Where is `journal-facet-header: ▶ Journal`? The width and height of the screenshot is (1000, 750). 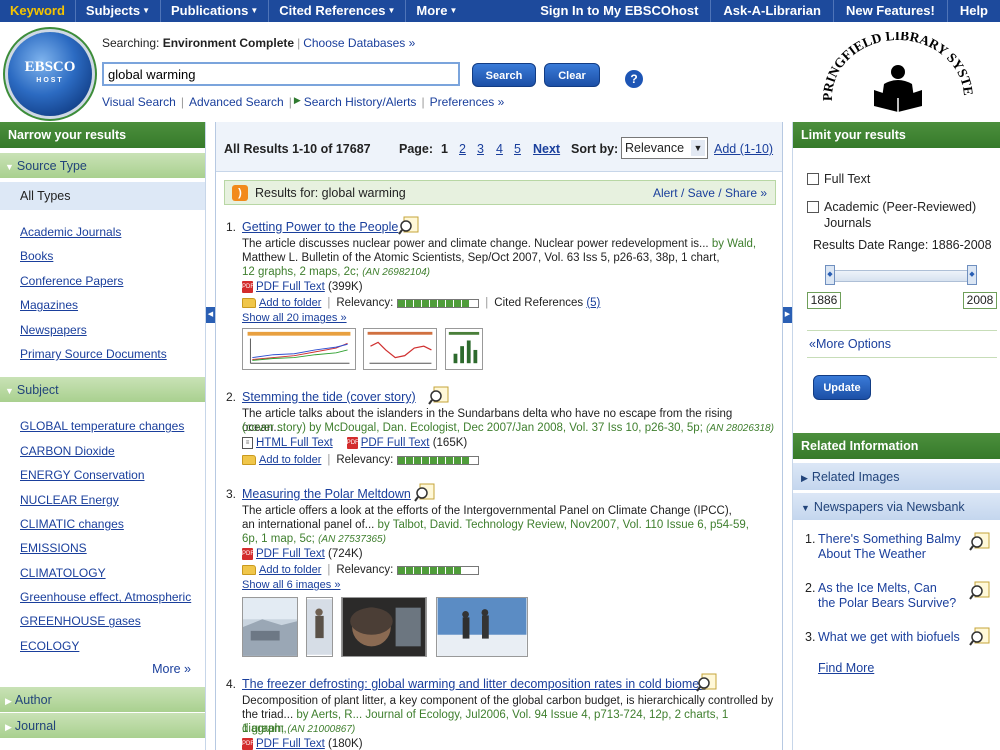 journal-facet-header: ▶ Journal is located at coordinates (102, 725).